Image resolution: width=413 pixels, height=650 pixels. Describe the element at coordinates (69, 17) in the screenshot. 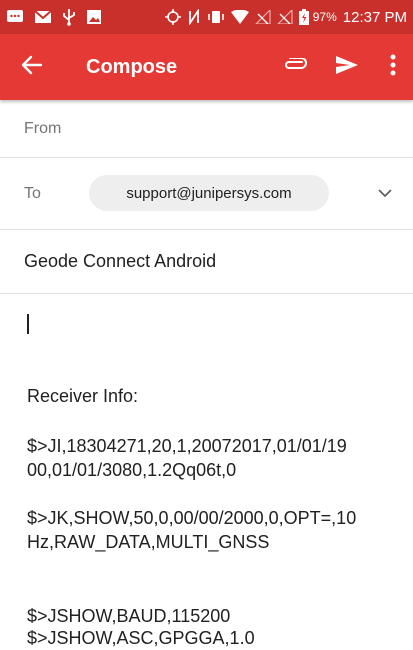

I see `usb-icon` at that location.